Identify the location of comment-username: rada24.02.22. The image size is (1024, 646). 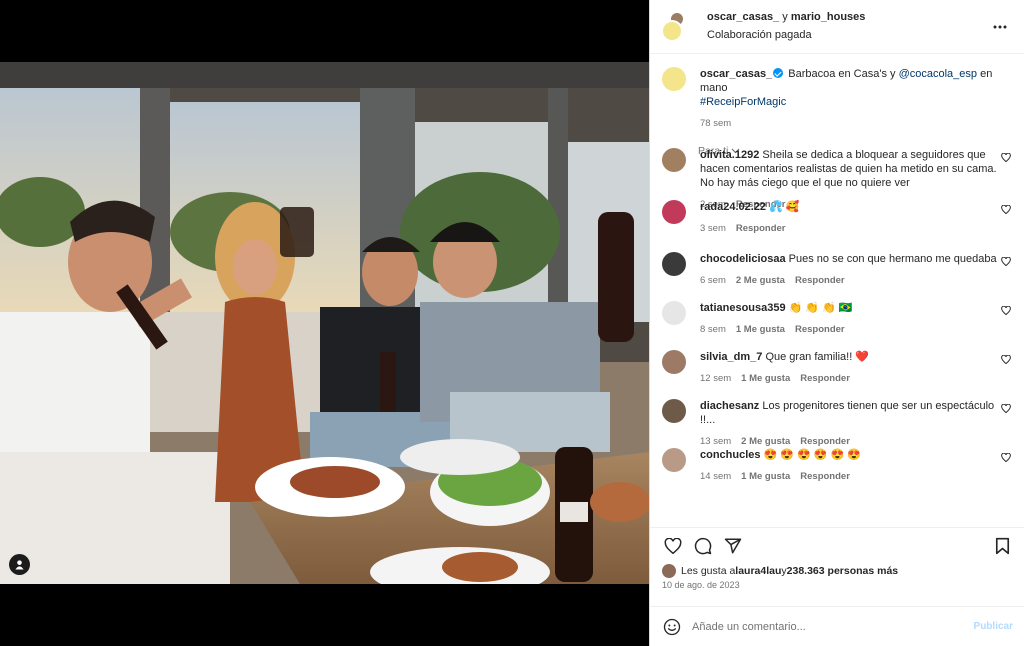
(733, 207).